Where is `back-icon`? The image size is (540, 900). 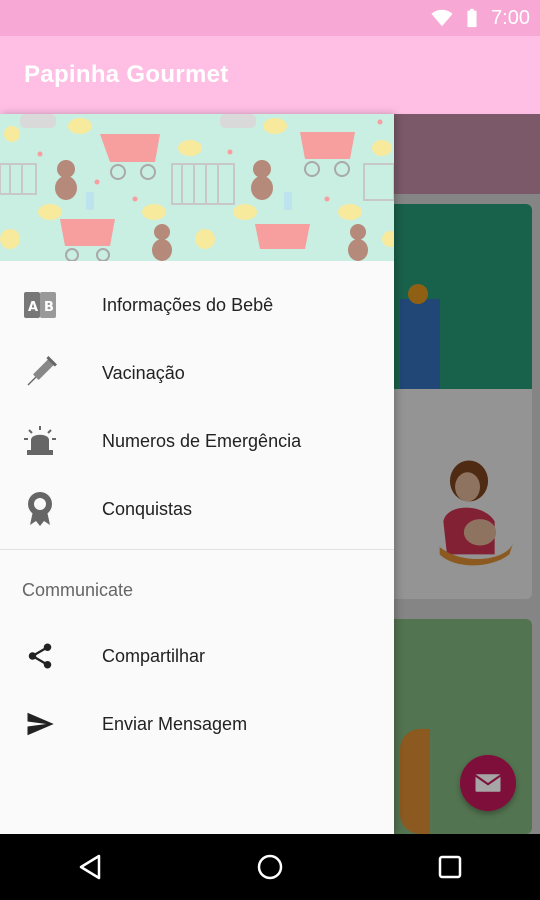
back-icon is located at coordinates (90, 867).